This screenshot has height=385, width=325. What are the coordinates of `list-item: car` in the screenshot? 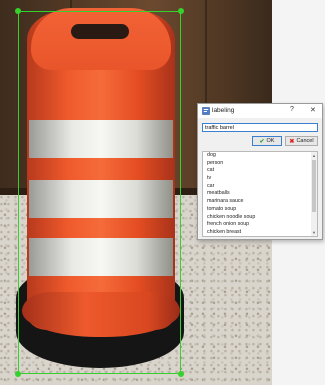 It's located at (260, 187).